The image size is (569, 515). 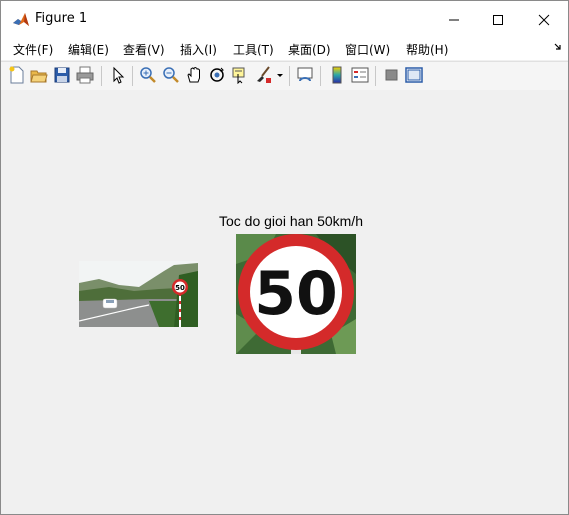 What do you see at coordinates (194, 75) in the screenshot?
I see `pan-icon` at bounding box center [194, 75].